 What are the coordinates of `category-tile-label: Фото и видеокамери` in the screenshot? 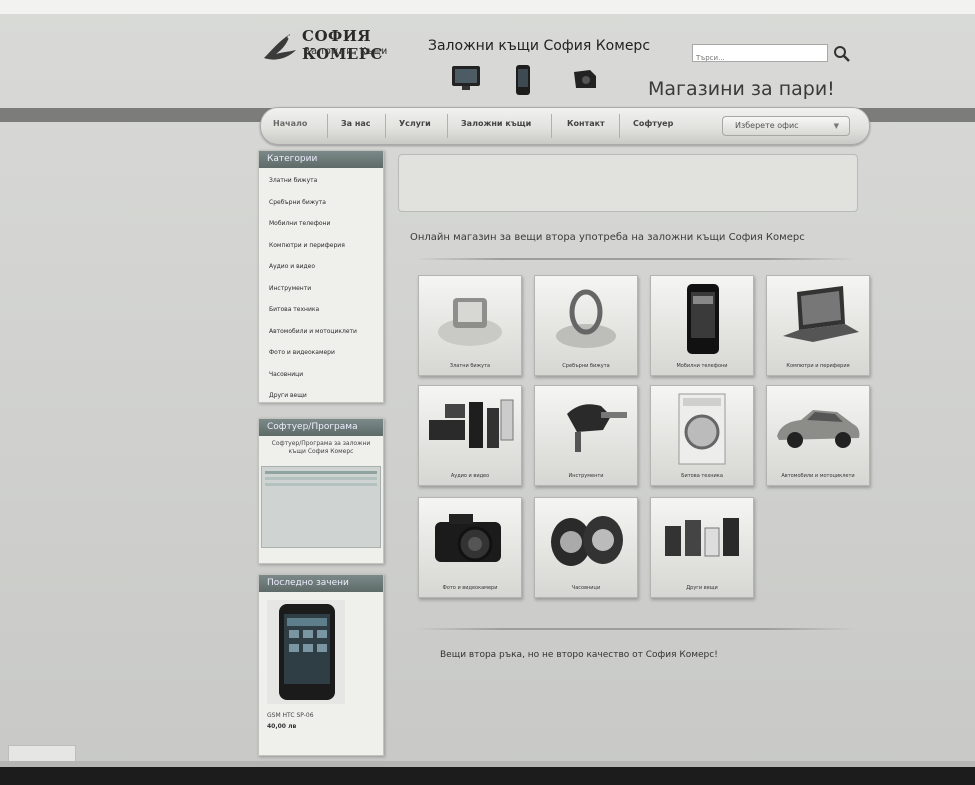 It's located at (470, 588).